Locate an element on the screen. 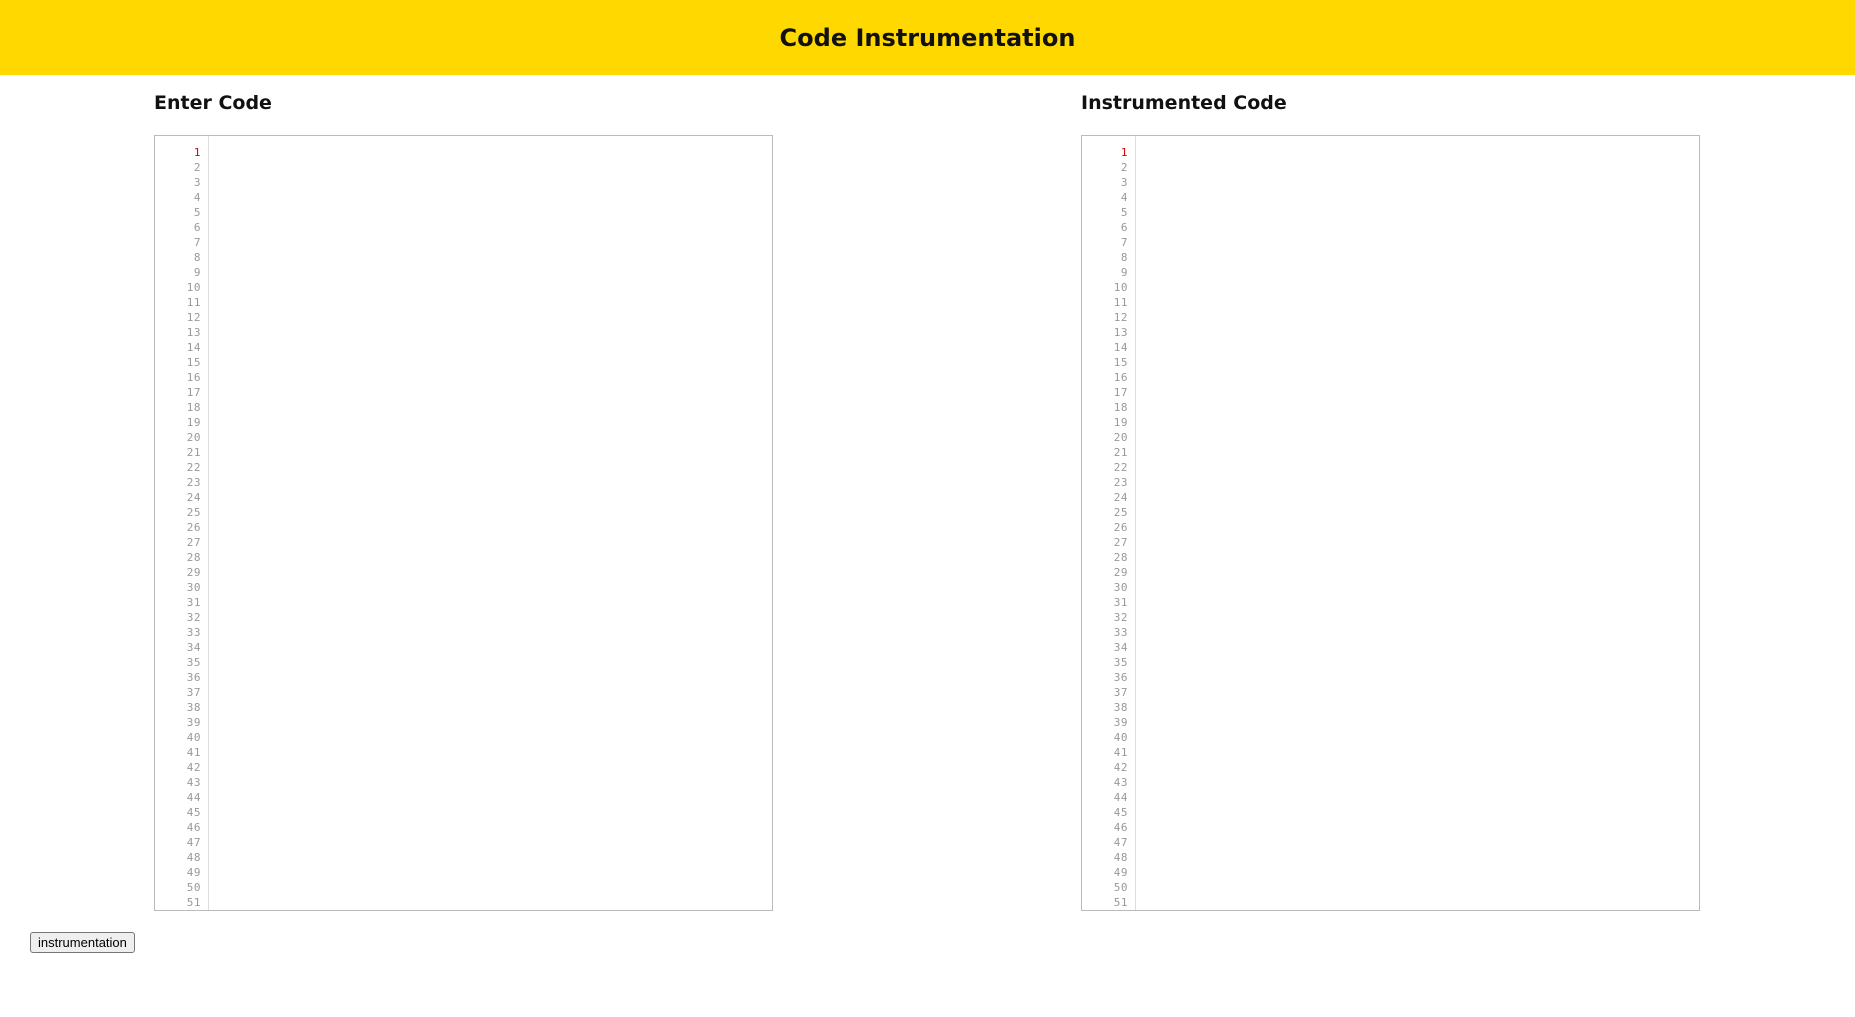  line-number: 19 is located at coordinates (1120, 422).